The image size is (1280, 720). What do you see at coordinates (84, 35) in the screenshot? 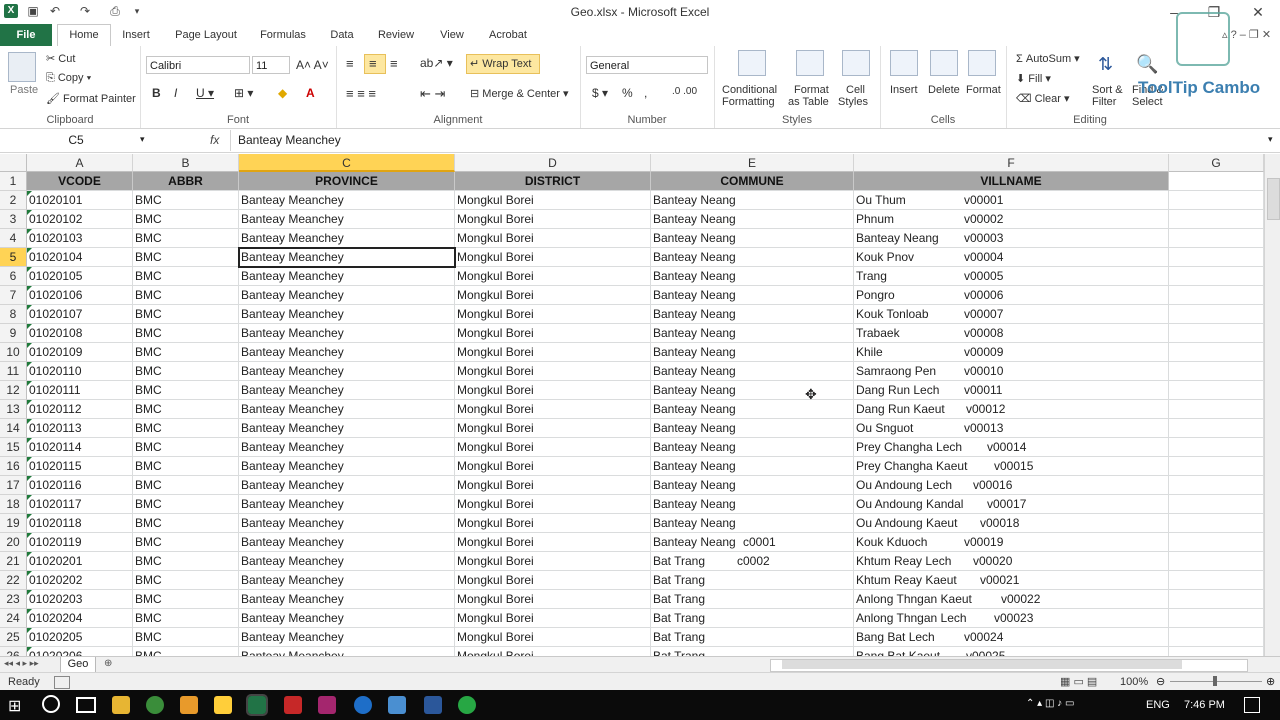
I see `tab-home: Home` at bounding box center [84, 35].